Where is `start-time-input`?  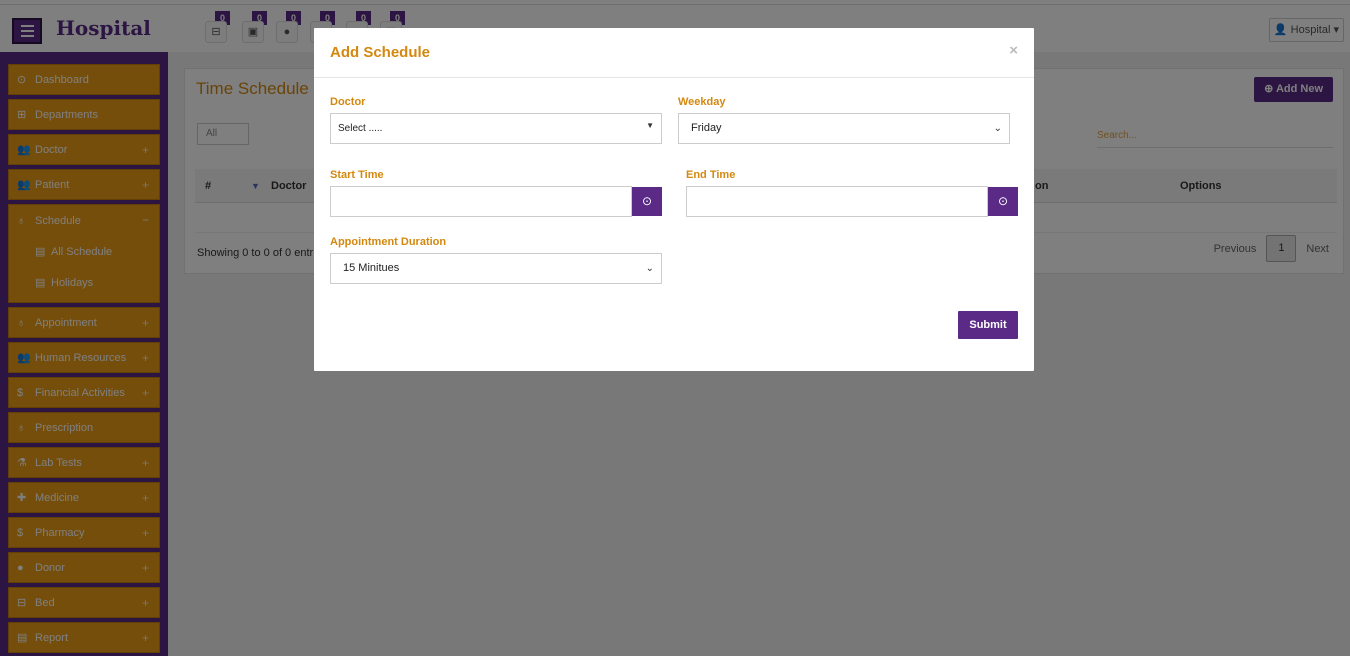
start-time-input is located at coordinates (481, 201).